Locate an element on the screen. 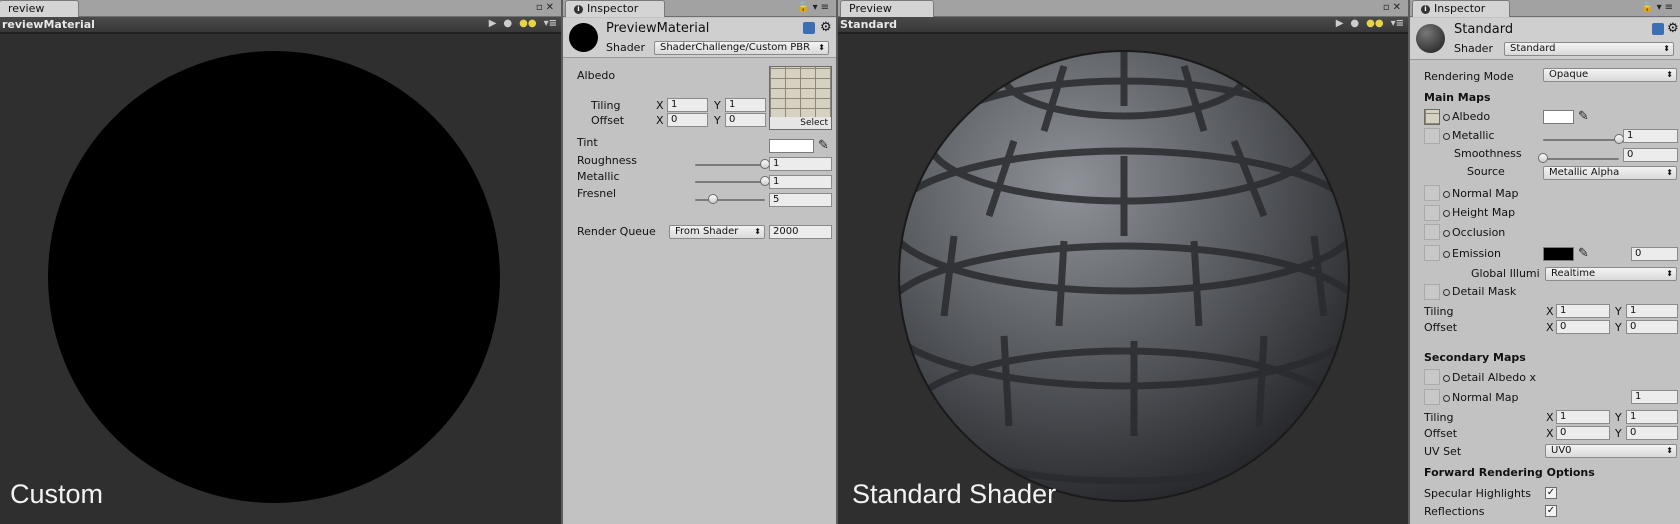 This screenshot has width=1680, height=524. render-queue-field: 2000 is located at coordinates (800, 232).